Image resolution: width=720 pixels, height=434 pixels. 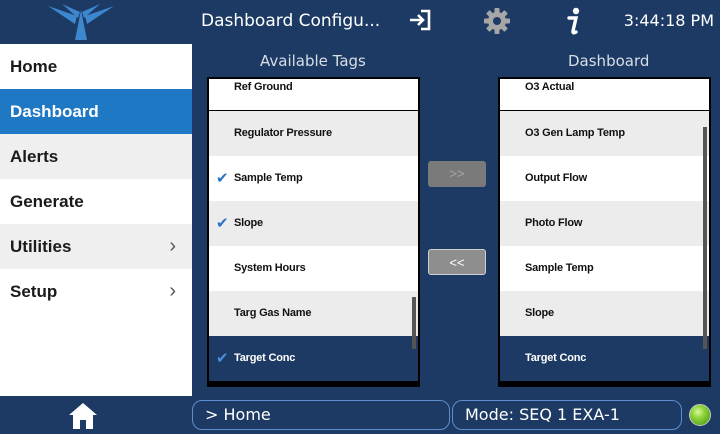 I want to click on sidebar-item-label: Utilities, so click(x=41, y=246).